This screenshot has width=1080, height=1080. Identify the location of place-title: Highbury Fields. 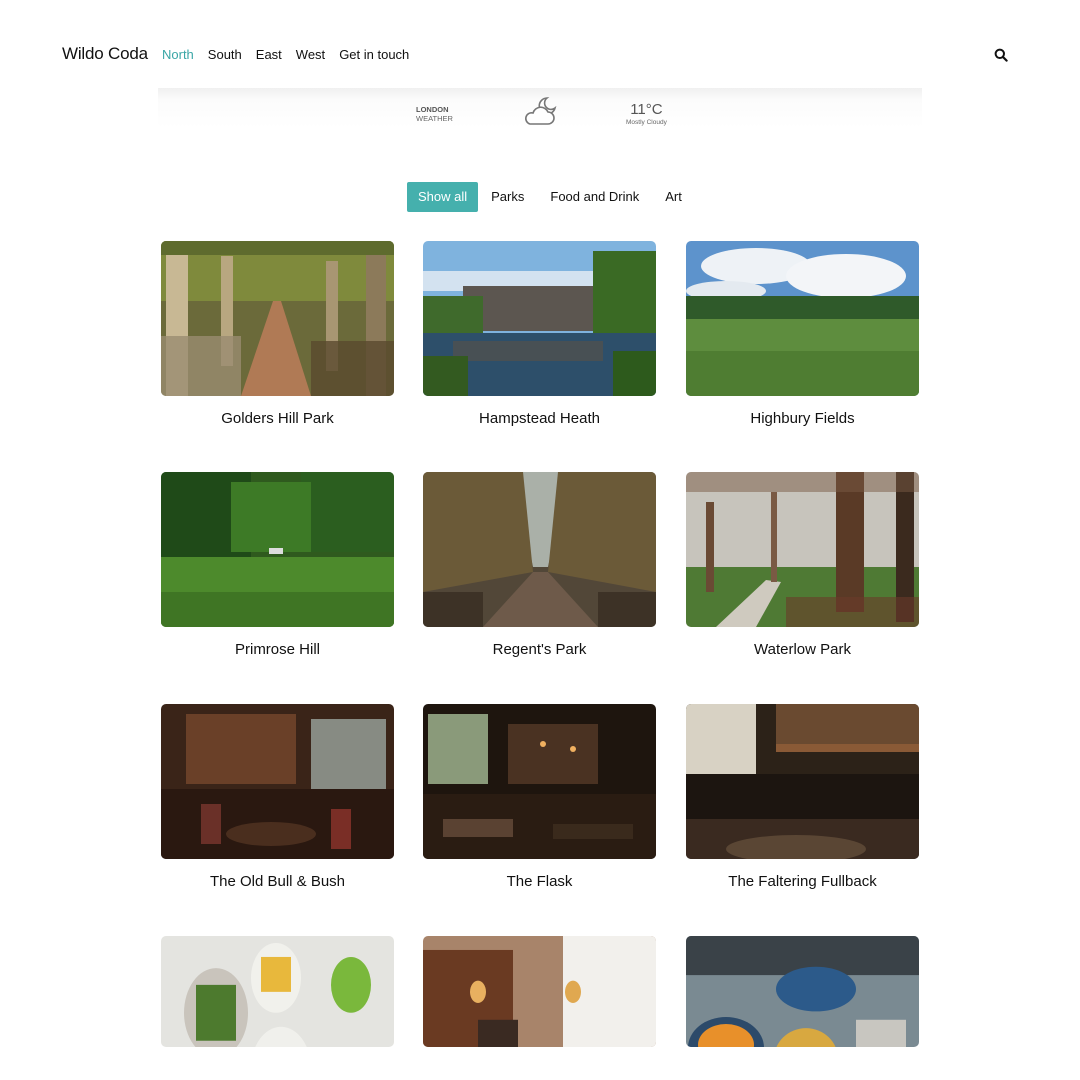
(802, 418).